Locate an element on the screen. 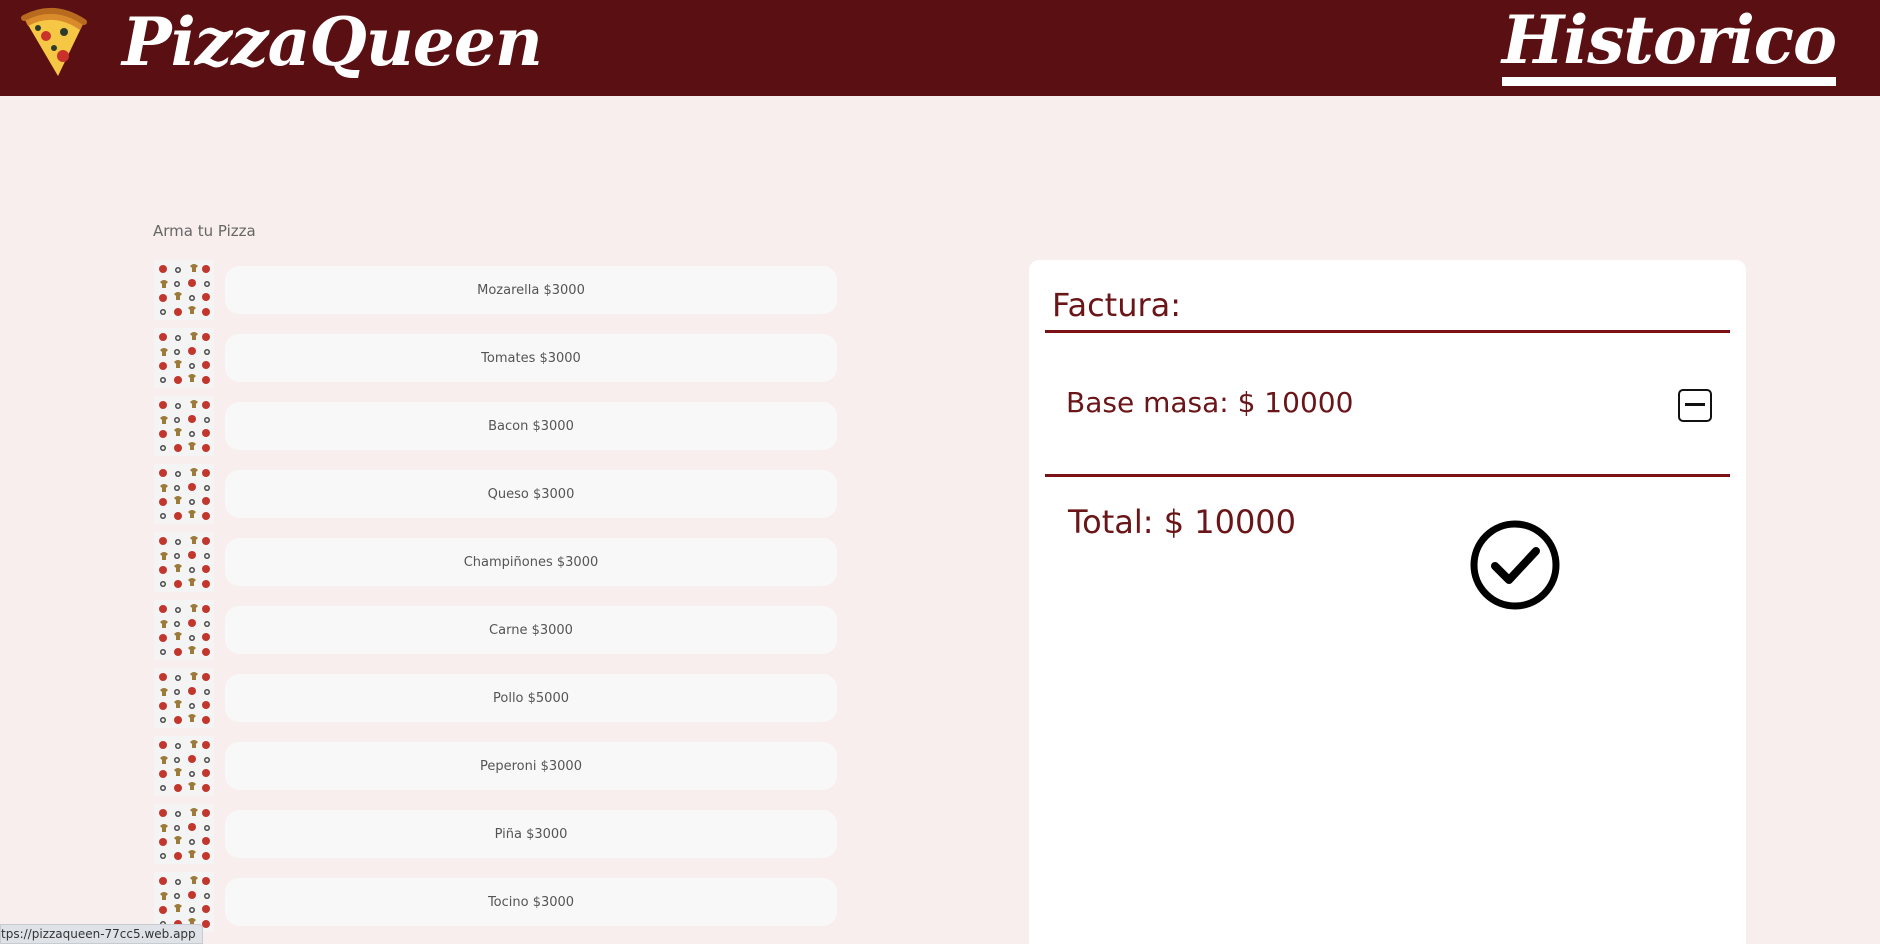 The height and width of the screenshot is (944, 1880). ingredient-row: Tocino $3000 is located at coordinates (495, 902).